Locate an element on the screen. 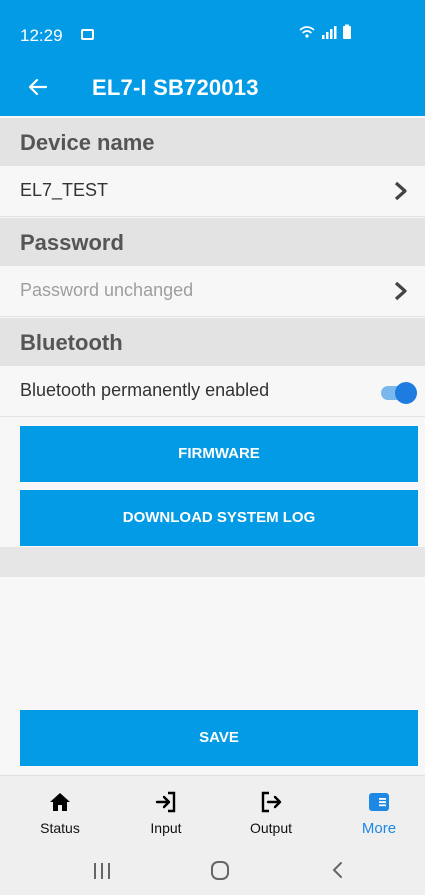  bluetooth-label: Bluetooth permanently enabled is located at coordinates (145, 390).